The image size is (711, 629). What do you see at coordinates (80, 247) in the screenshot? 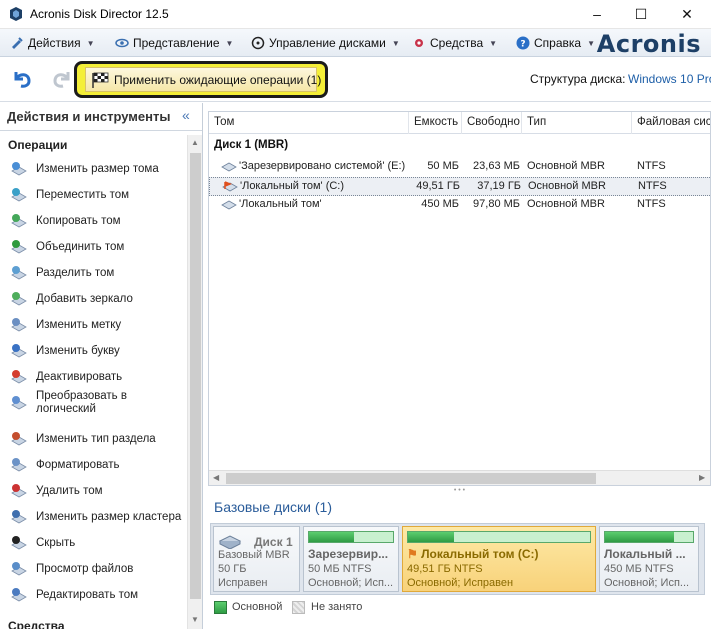
I see `operation-label: Объединить том` at bounding box center [80, 247].